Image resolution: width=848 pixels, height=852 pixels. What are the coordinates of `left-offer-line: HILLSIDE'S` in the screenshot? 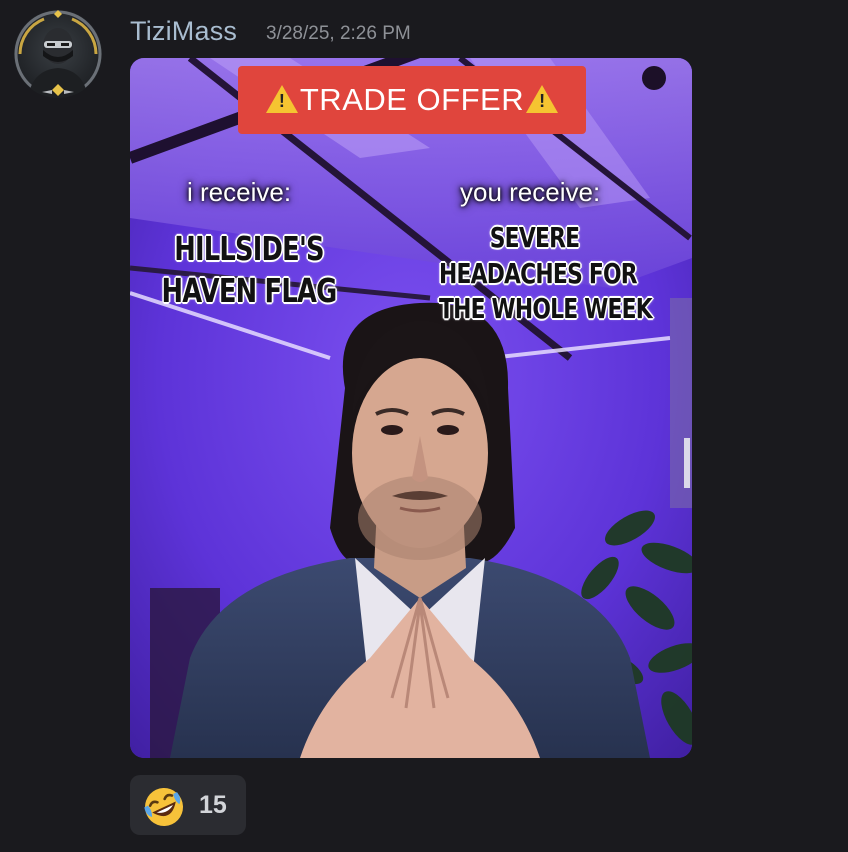 It's located at (249, 248).